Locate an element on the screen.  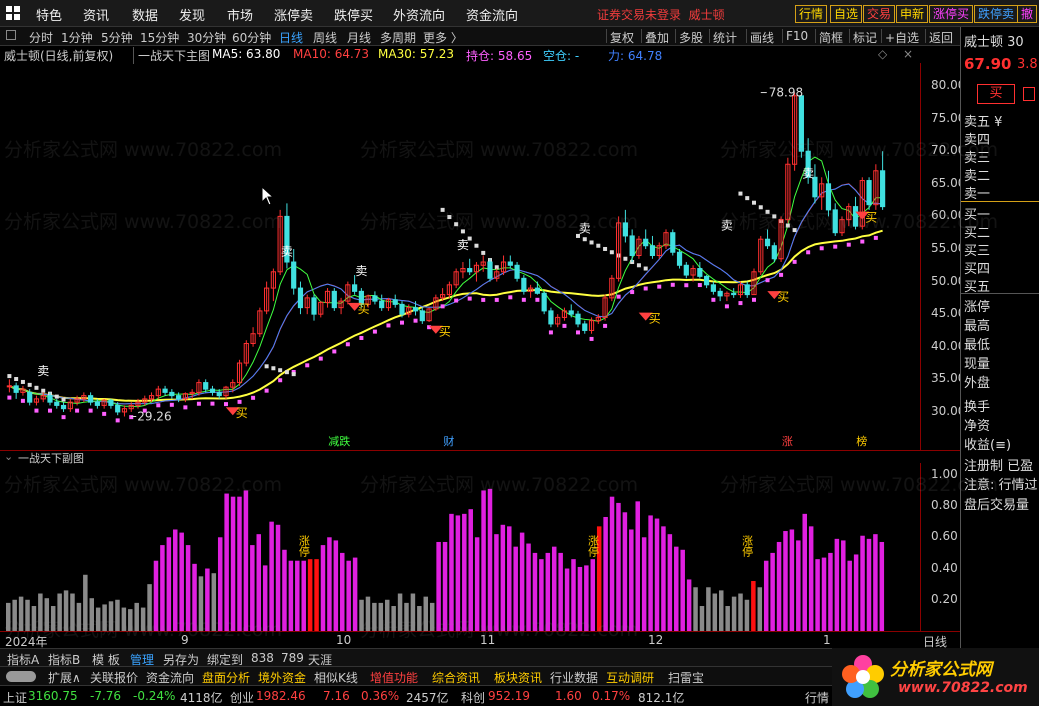
sub-chart-header: ⌄ 一战天下副图 is located at coordinates (480, 457).